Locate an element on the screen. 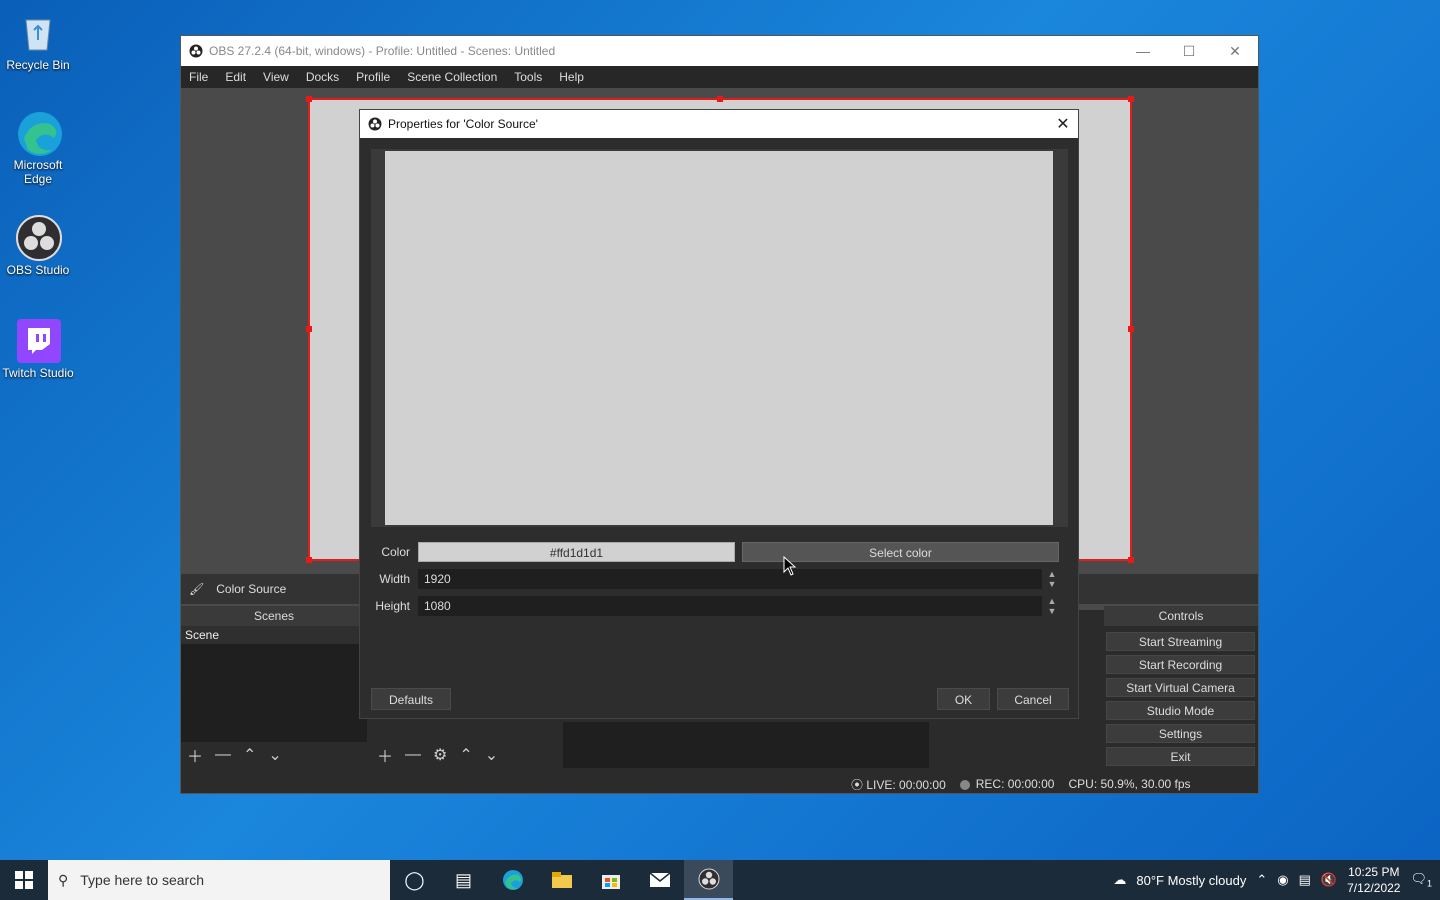  maximize-icon: ☐ is located at coordinates (1189, 51).